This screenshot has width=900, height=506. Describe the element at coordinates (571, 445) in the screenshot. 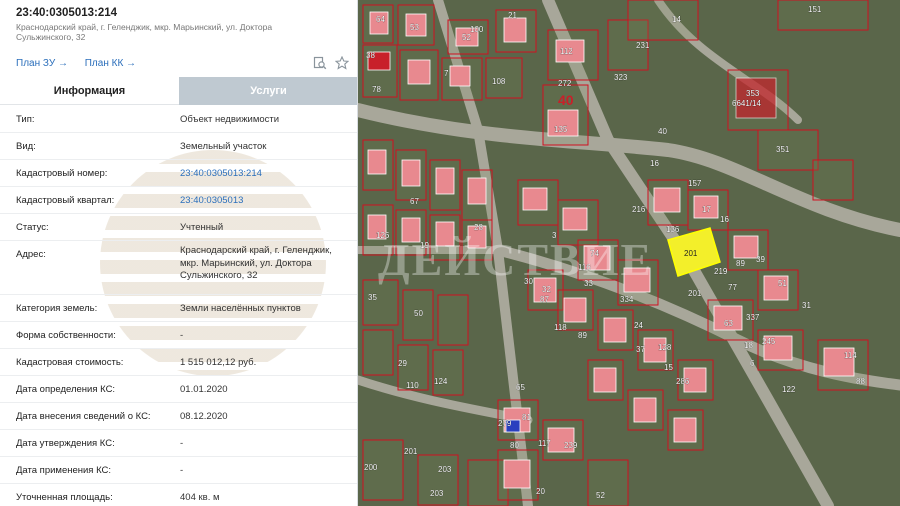

I see `parcel-label: 239` at that location.